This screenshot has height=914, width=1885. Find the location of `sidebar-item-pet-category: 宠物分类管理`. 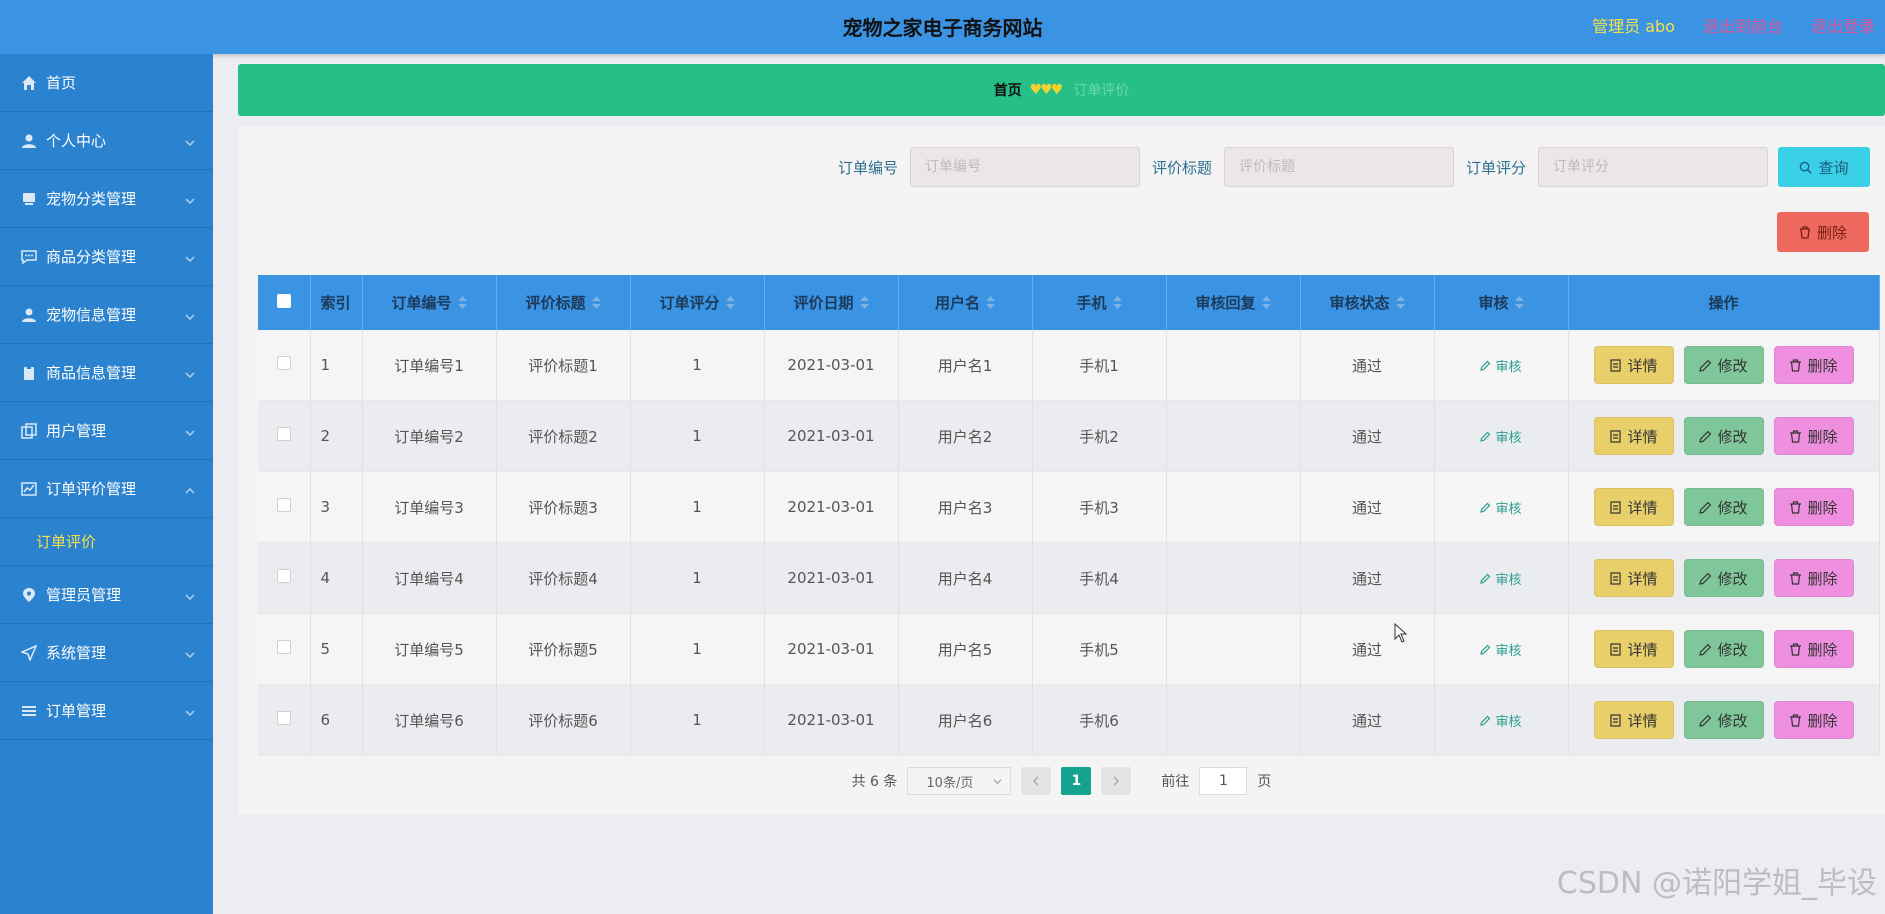

sidebar-item-pet-category: 宠物分类管理 is located at coordinates (106, 199).